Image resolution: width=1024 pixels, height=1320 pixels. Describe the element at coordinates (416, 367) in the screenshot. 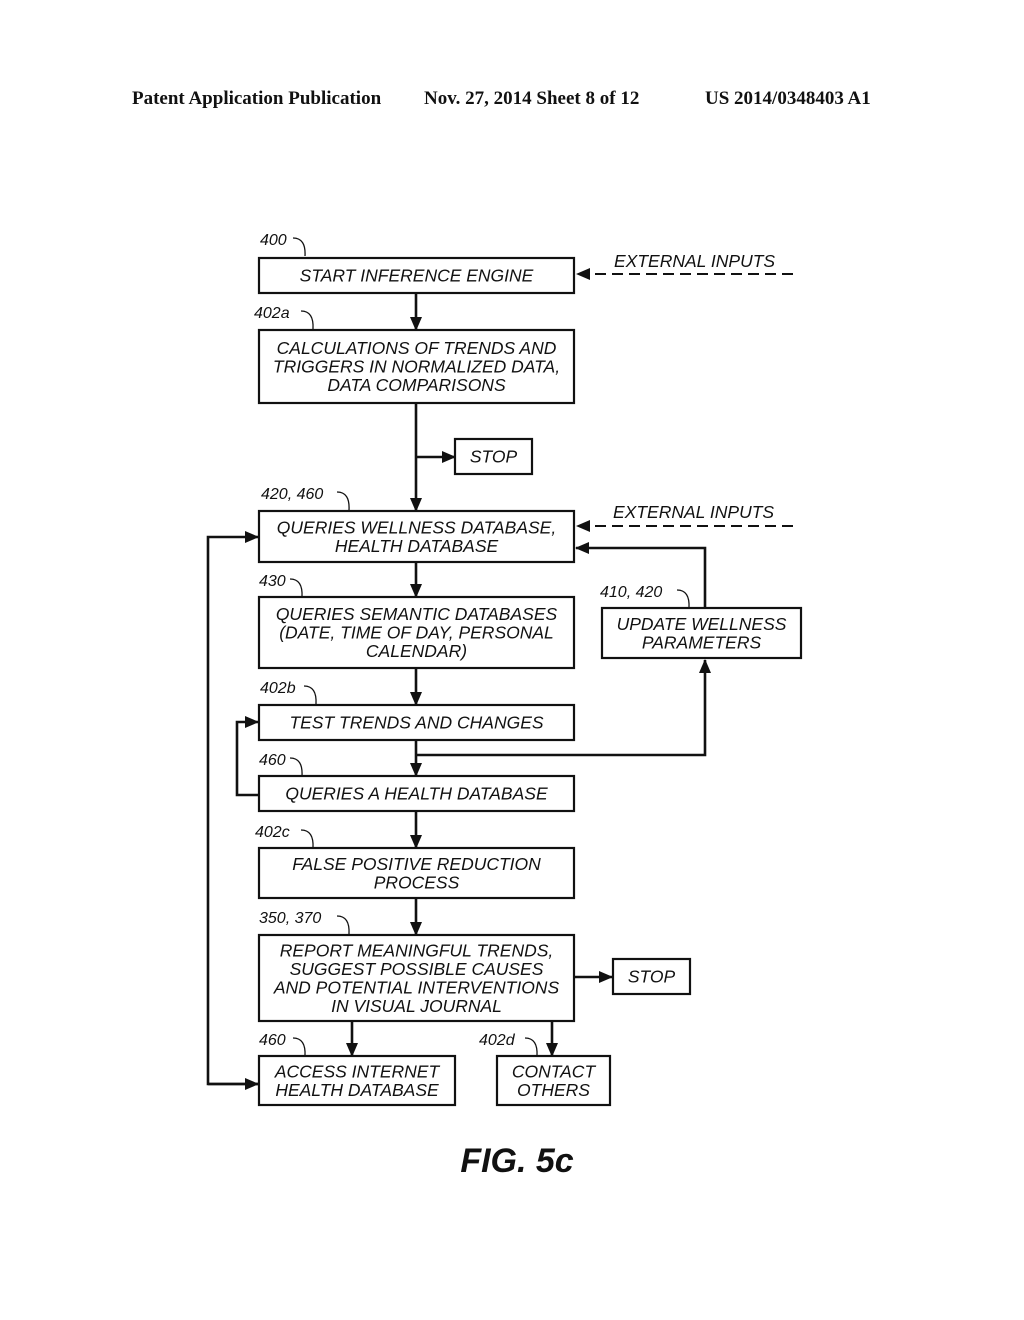

I see `node-text-line: TRIGGERS IN NORMALIZED DATA,` at that location.